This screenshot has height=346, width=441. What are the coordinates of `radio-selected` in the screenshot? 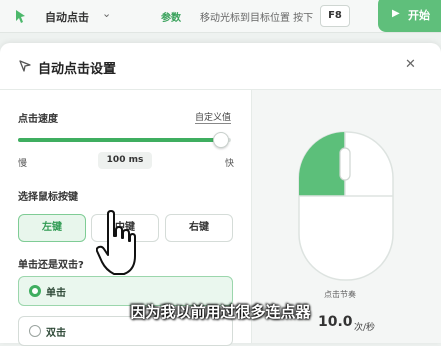 It's located at (35, 291).